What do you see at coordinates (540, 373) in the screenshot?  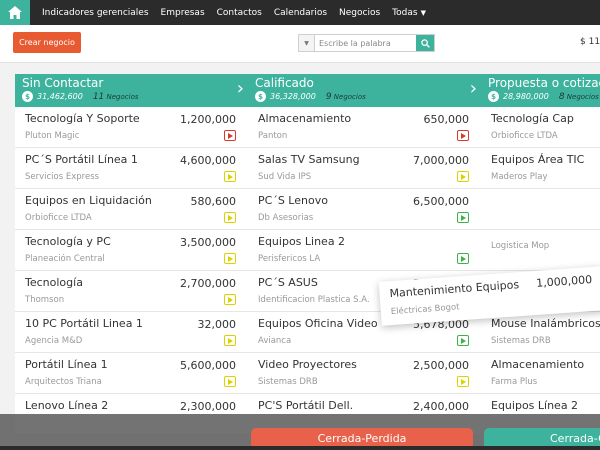 I see `deal-card: Almacenamiento Farma Plus` at bounding box center [540, 373].